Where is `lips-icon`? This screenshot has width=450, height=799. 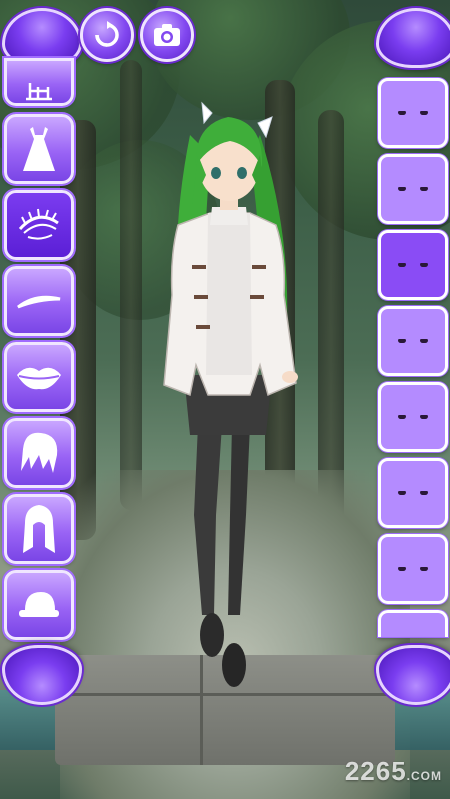 lips-icon is located at coordinates (39, 378).